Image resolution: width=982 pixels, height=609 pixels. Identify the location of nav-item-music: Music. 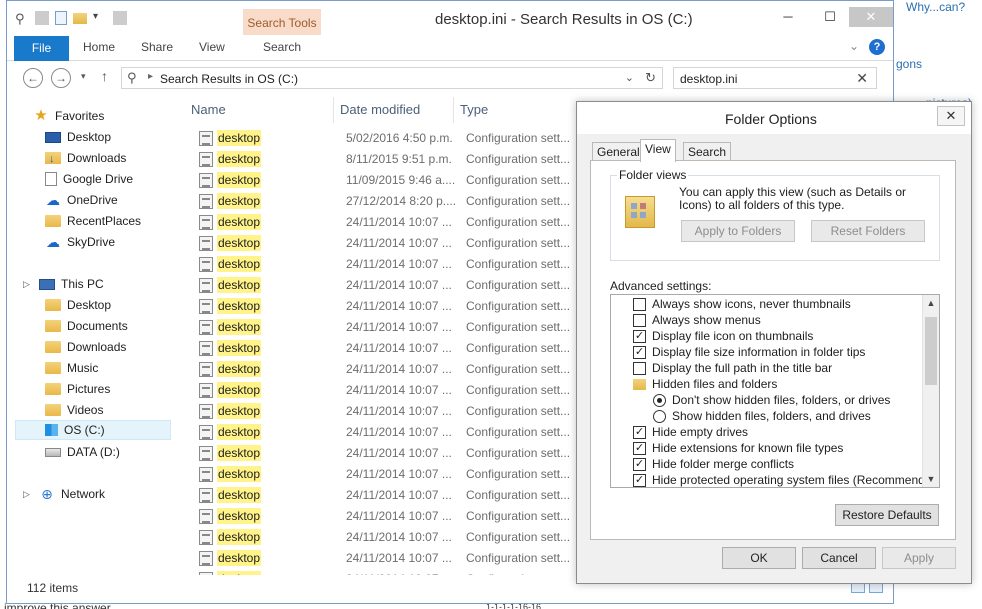
(71, 368).